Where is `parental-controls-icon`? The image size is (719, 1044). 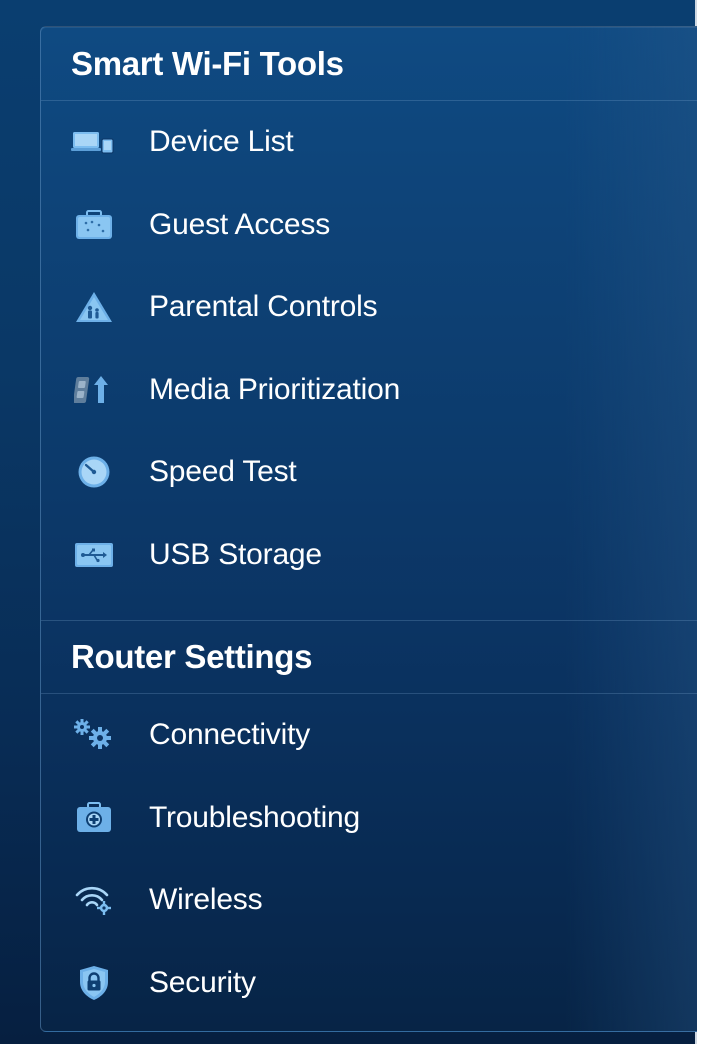 parental-controls-icon is located at coordinates (94, 307).